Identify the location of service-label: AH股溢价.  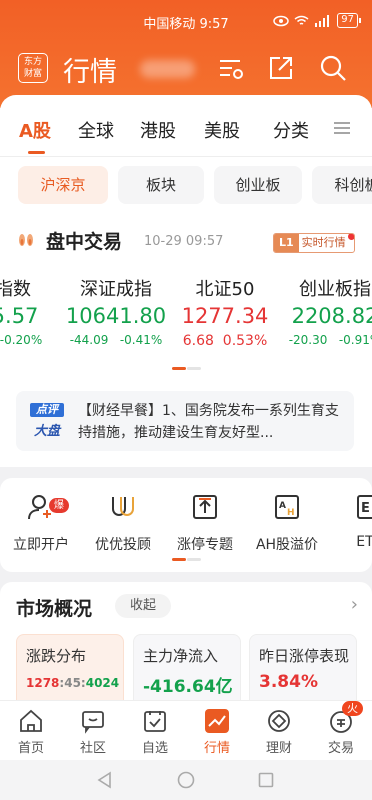
(287, 545).